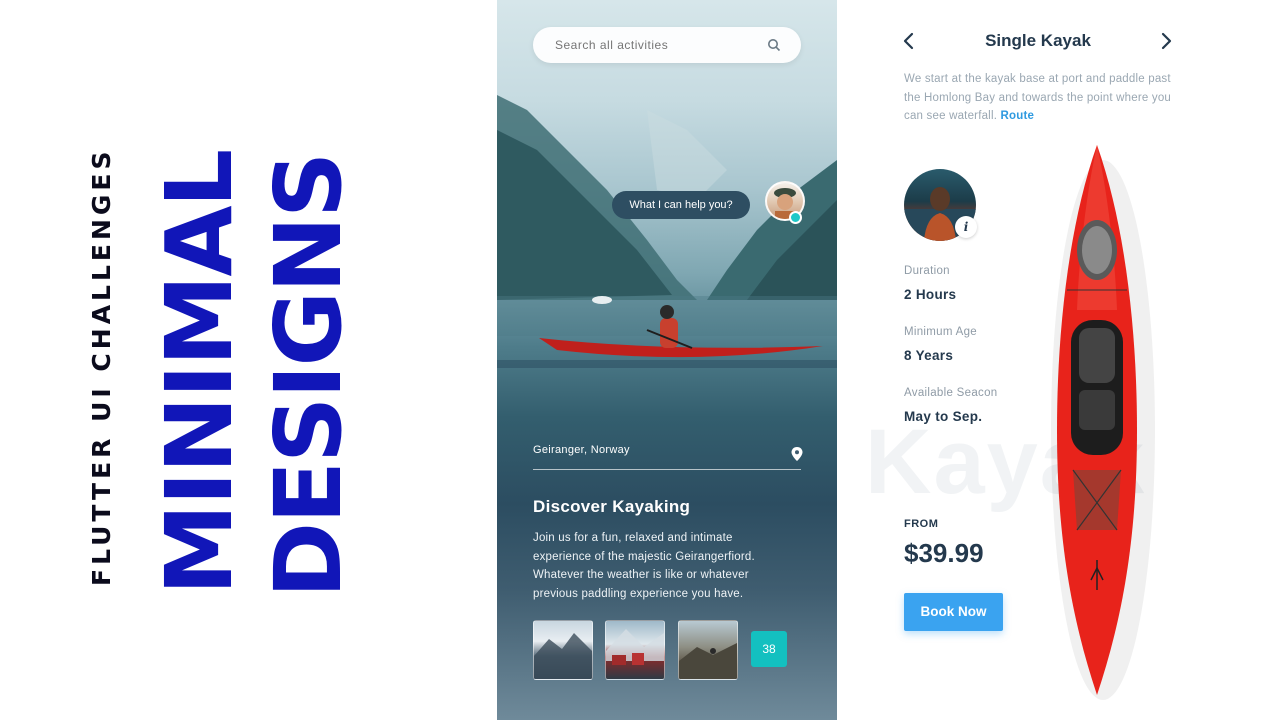  I want to click on fjord-scenery, so click(667, 231).